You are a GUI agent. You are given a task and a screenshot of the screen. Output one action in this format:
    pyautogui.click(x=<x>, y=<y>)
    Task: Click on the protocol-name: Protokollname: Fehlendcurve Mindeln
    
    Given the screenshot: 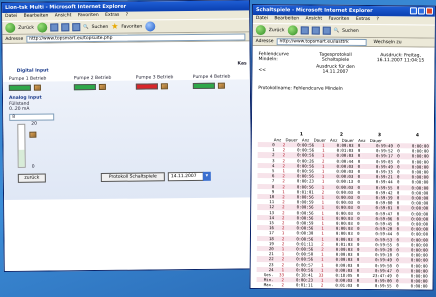 What is the action you would take?
    pyautogui.click(x=300, y=89)
    